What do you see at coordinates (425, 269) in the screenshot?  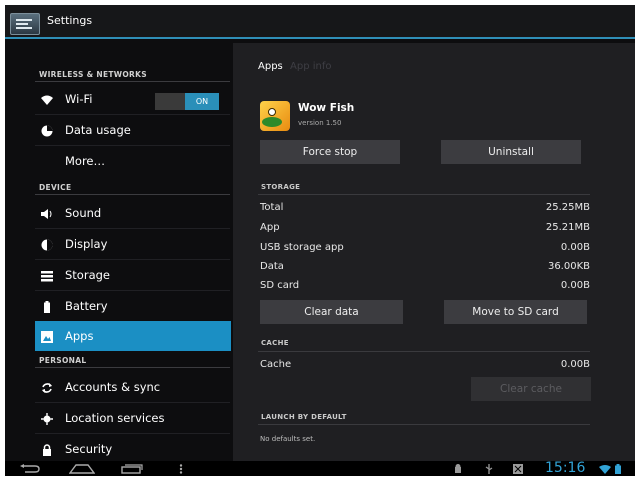 I see `storage-row-data: Data 36.00KB` at bounding box center [425, 269].